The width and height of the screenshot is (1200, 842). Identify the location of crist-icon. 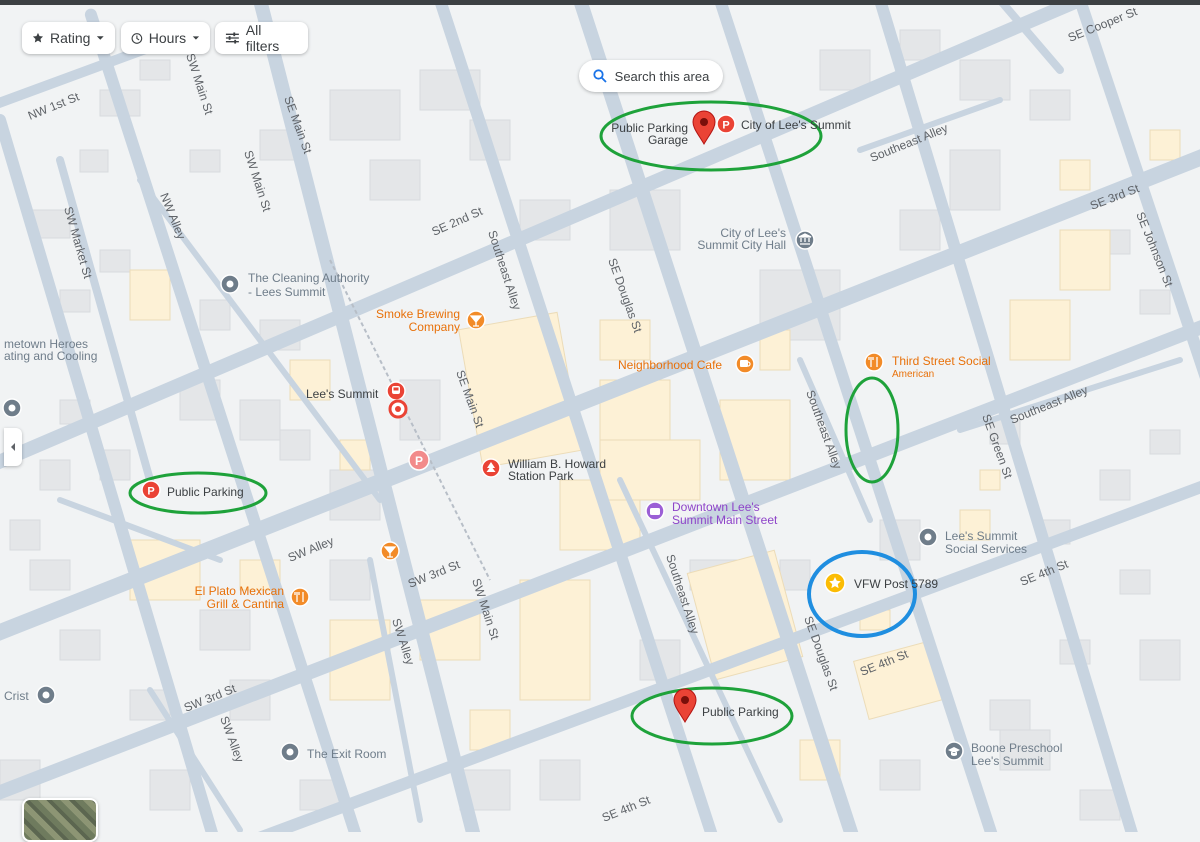
(46, 695).